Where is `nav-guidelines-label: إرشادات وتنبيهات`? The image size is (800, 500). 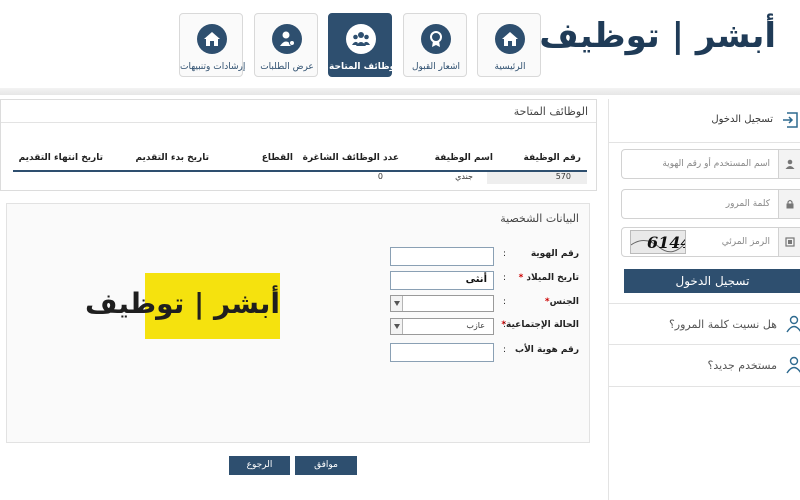
nav-guidelines-label: إرشادات وتنبيهات is located at coordinates (213, 67).